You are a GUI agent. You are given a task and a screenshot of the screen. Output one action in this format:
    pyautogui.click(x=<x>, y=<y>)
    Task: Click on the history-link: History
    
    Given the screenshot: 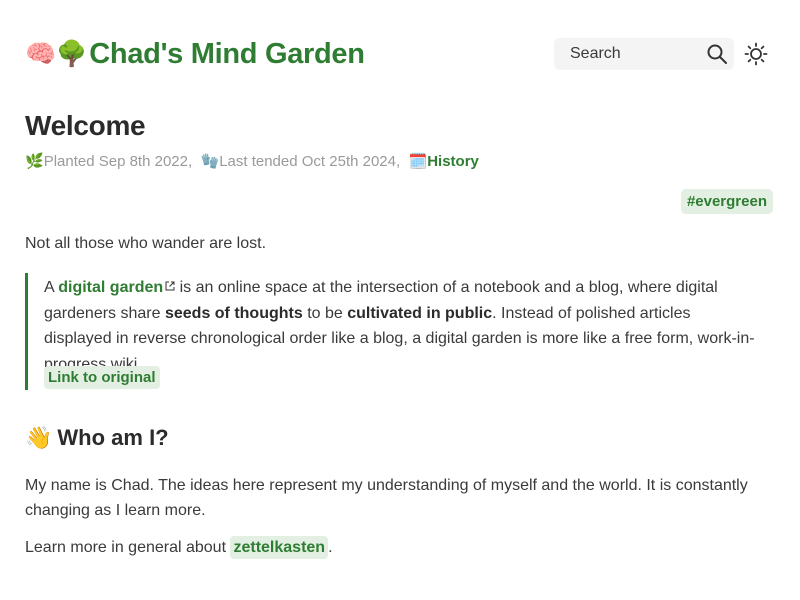 What is the action you would take?
    pyautogui.click(x=453, y=161)
    